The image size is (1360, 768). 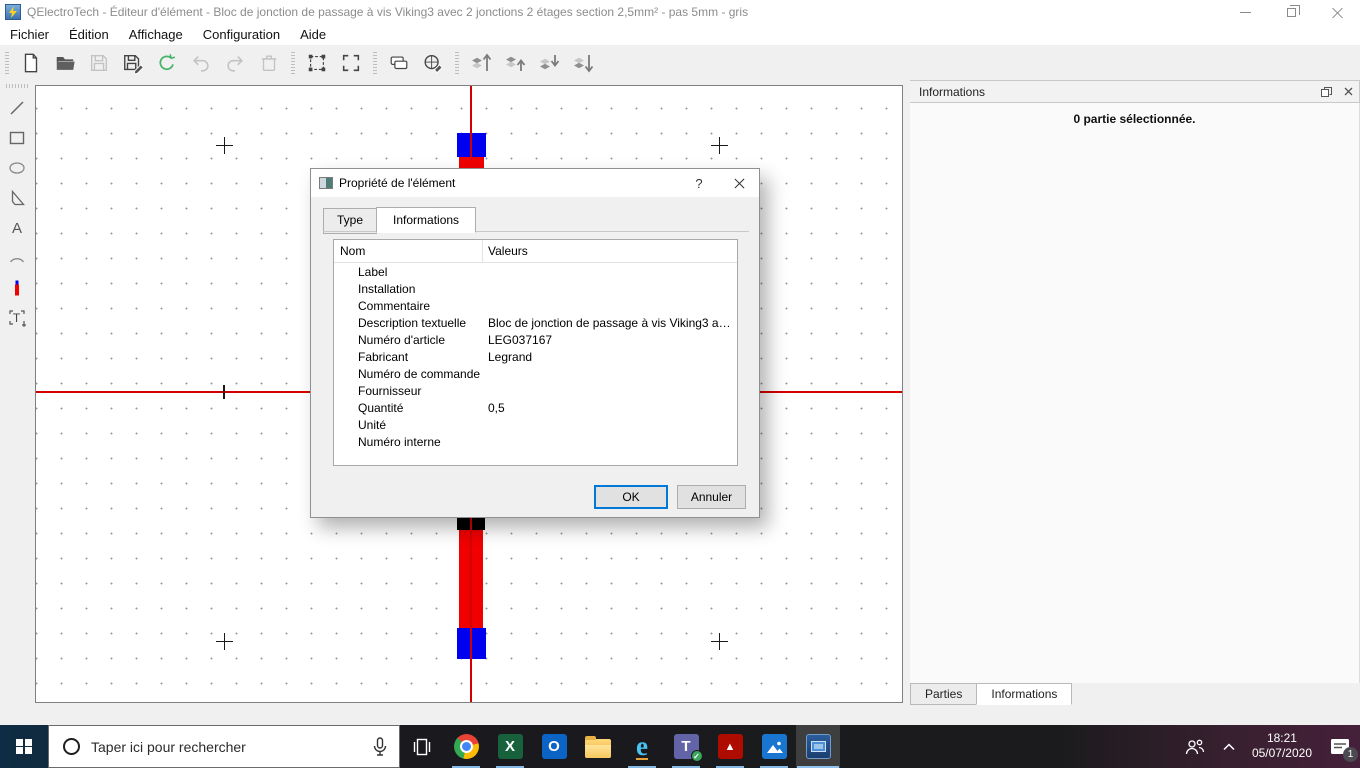 What do you see at coordinates (426, 220) in the screenshot?
I see `tab-informations-dialog: Informations` at bounding box center [426, 220].